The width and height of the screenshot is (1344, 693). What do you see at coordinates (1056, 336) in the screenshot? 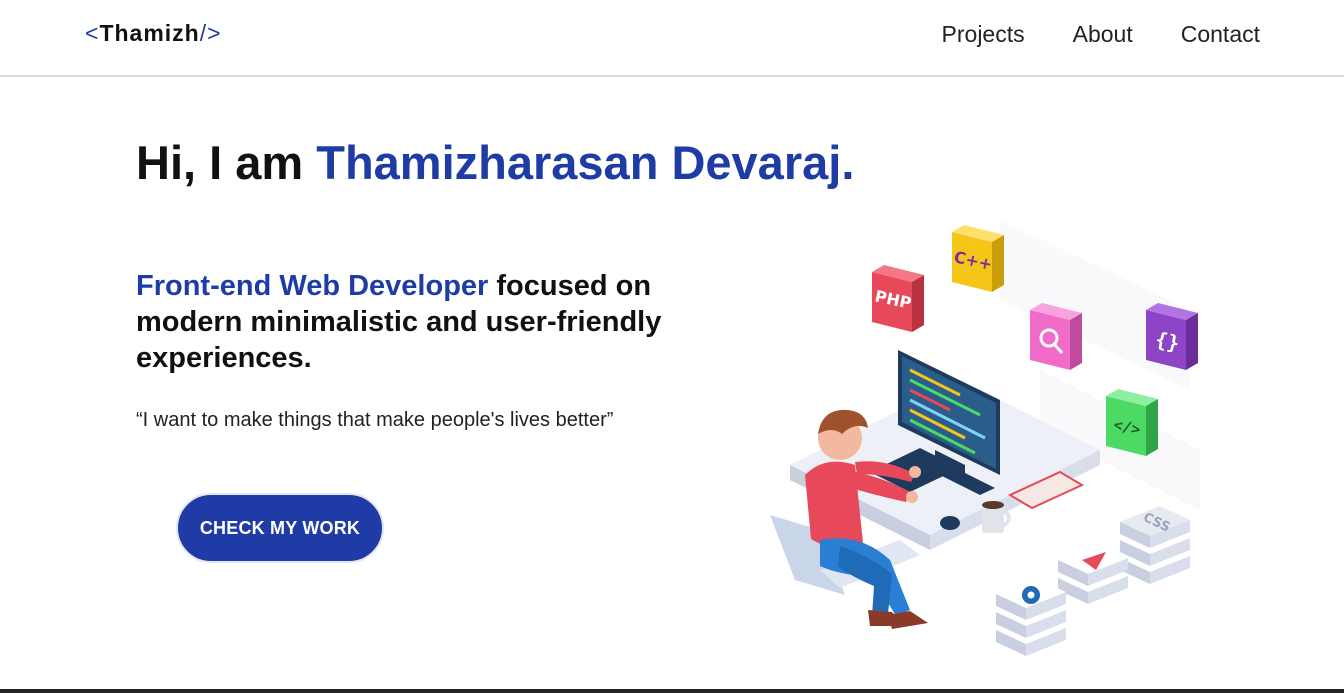
I see `search-tile-icon` at bounding box center [1056, 336].